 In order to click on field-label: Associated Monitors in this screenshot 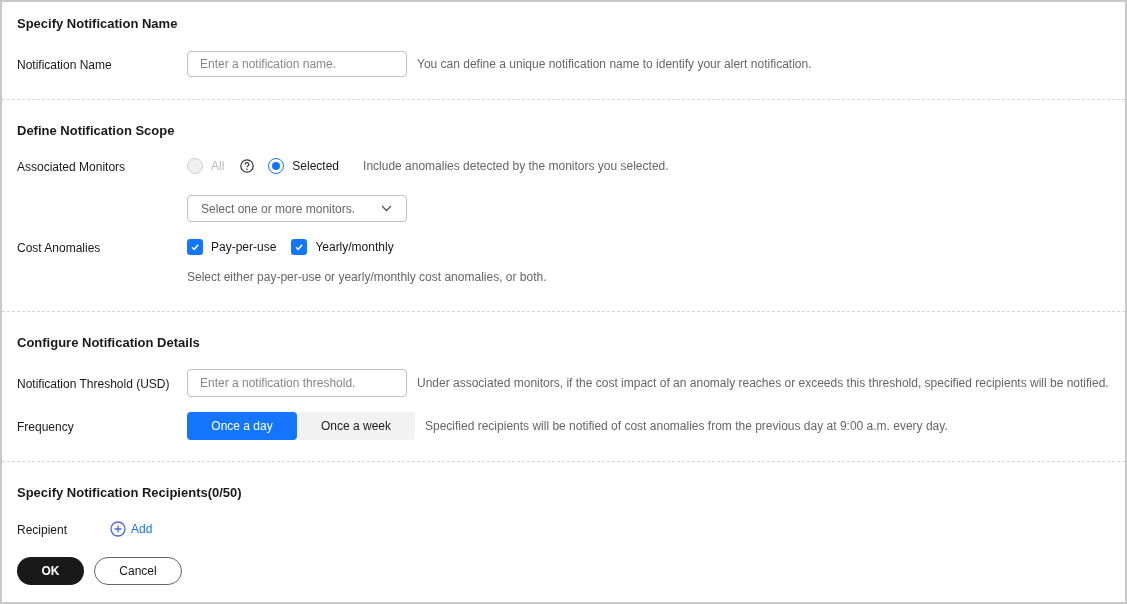, I will do `click(71, 167)`.